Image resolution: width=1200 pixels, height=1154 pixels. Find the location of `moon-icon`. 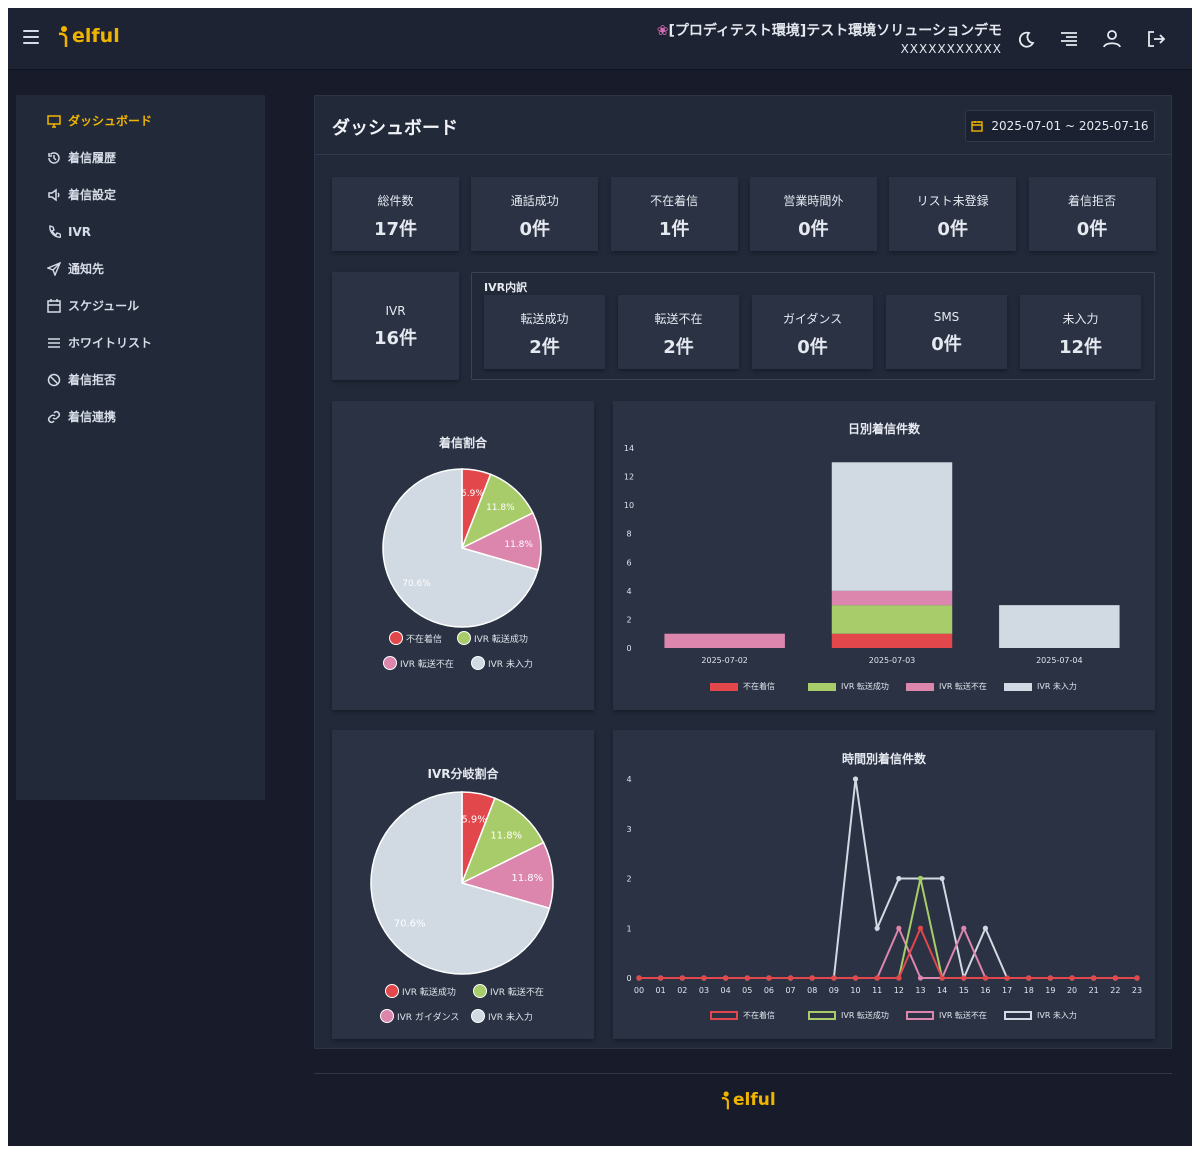

moon-icon is located at coordinates (1026, 39).